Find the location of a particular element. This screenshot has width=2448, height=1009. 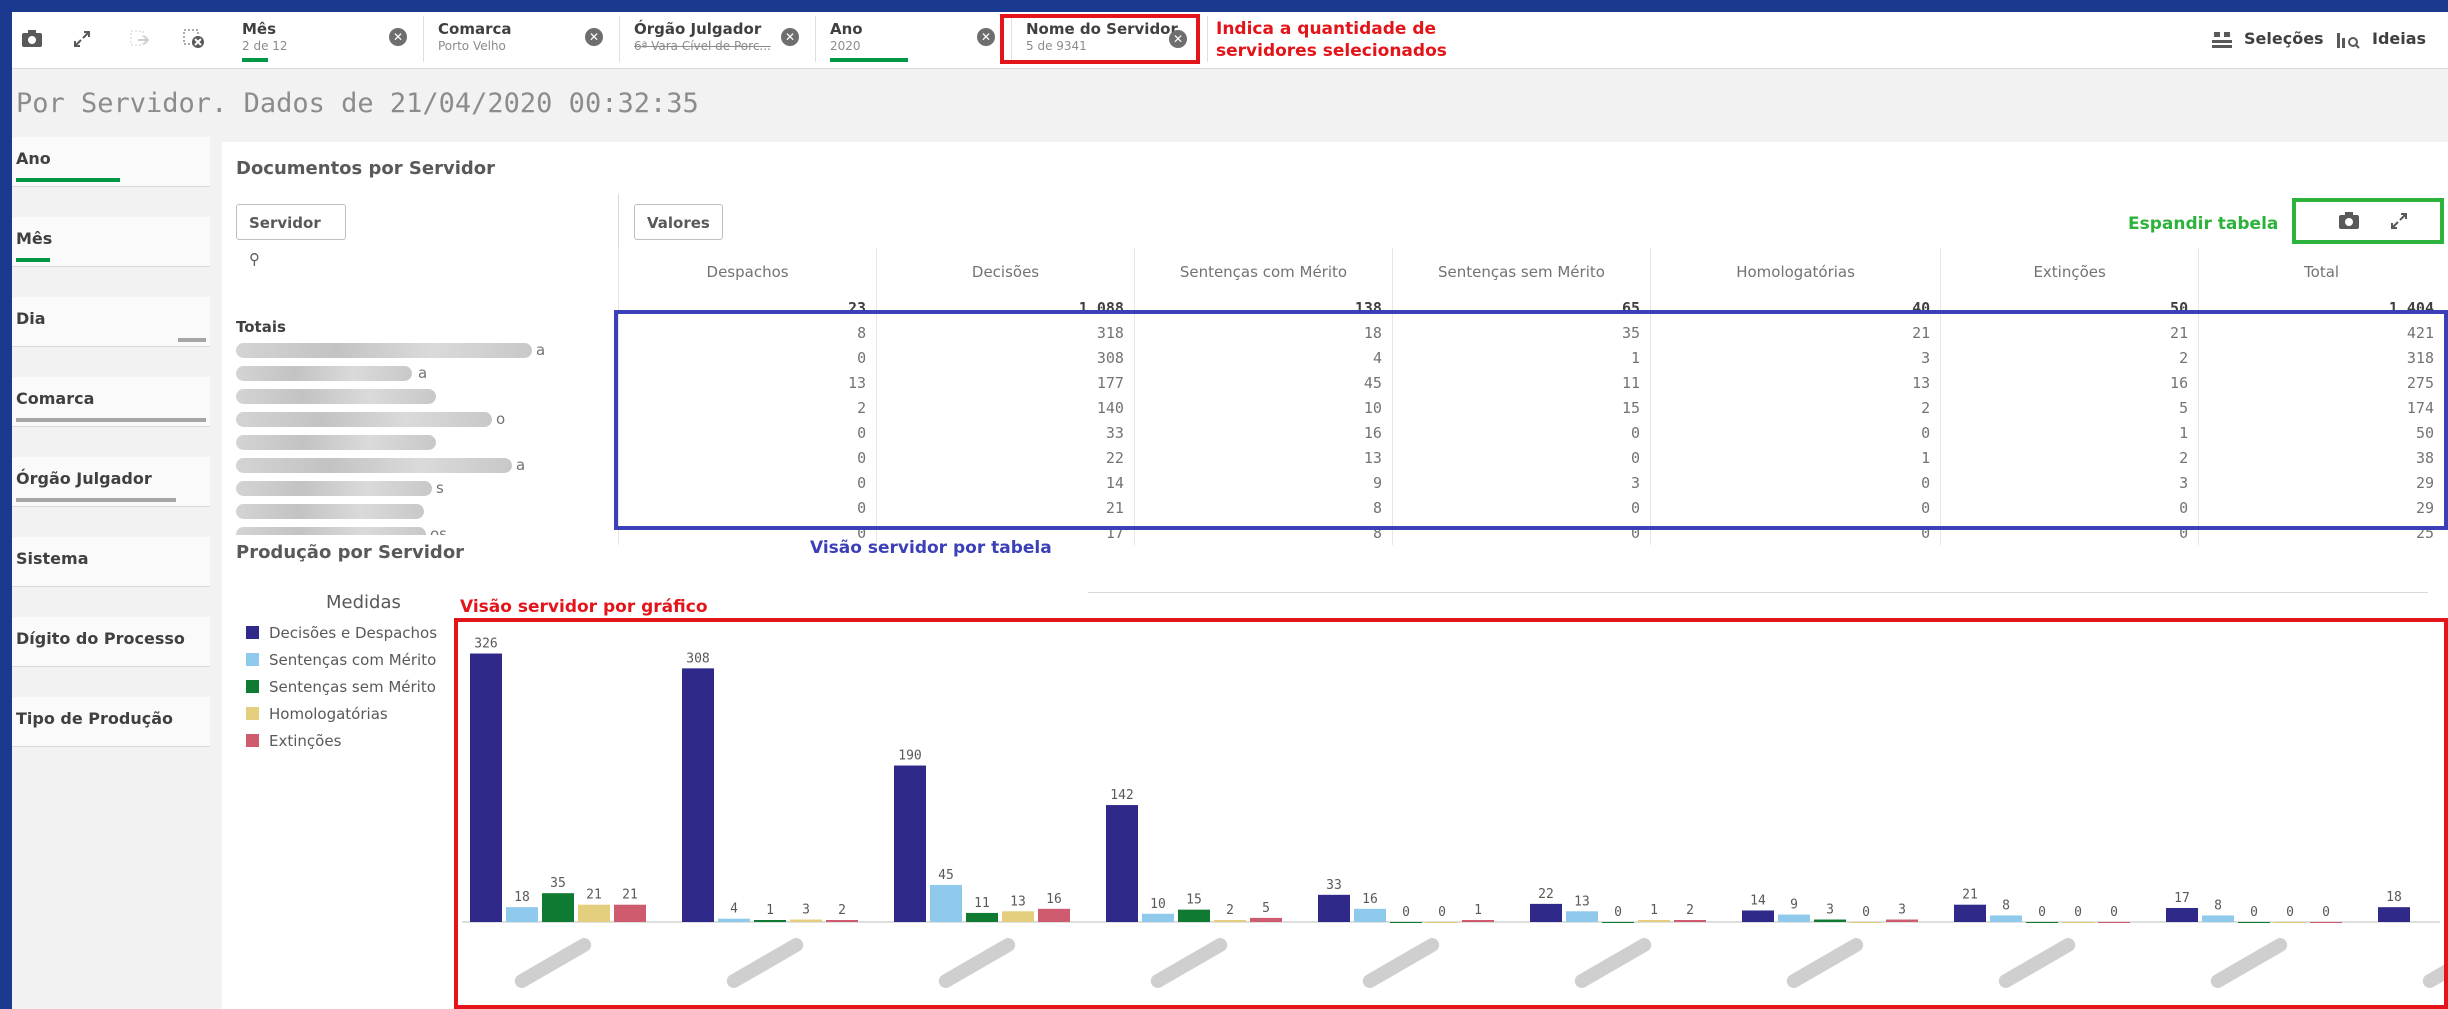

legend-item: Homologatórias is located at coordinates (317, 714).